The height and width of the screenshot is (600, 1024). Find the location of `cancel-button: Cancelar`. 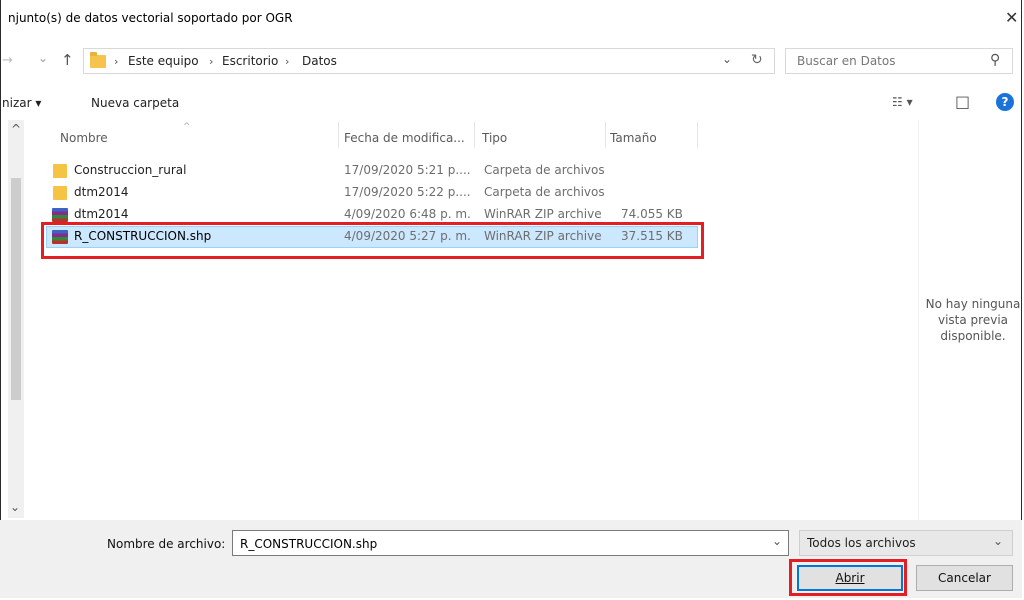

cancel-button: Cancelar is located at coordinates (964, 578).